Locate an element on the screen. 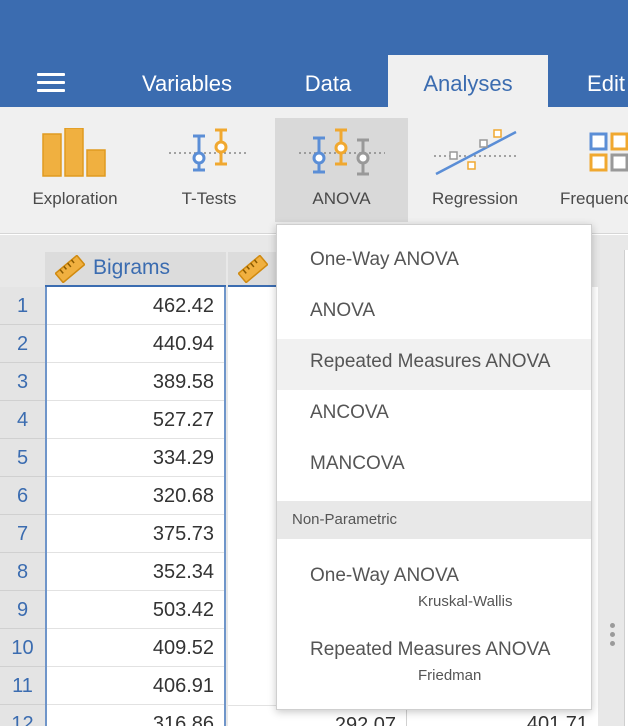 This screenshot has height=726, width=628. tab-analyses: Analyses is located at coordinates (468, 81).